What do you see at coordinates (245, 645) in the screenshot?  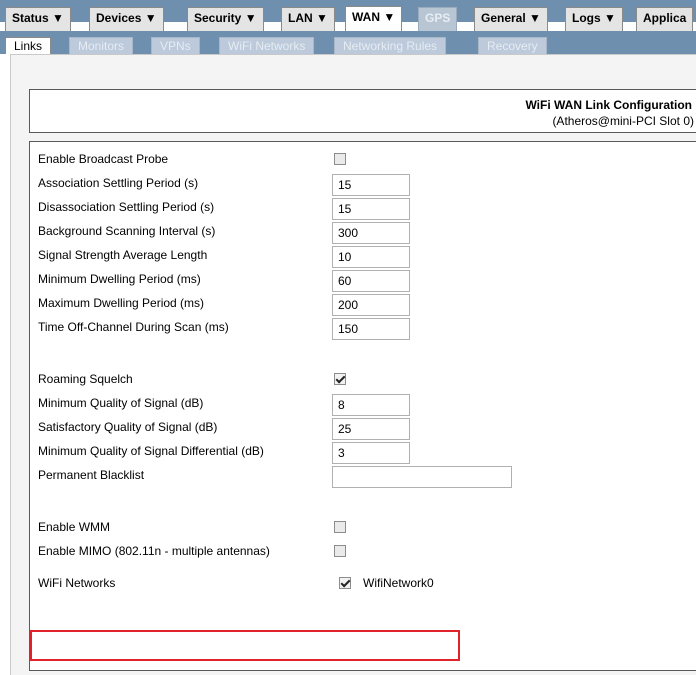 I see `highlight-box` at bounding box center [245, 645].